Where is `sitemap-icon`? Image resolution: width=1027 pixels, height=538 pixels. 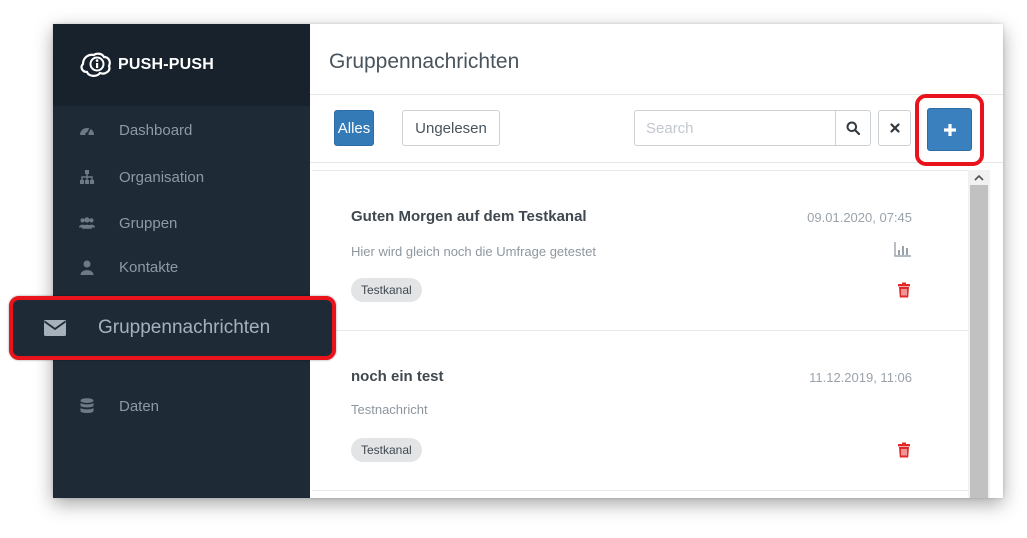
sitemap-icon is located at coordinates (87, 177).